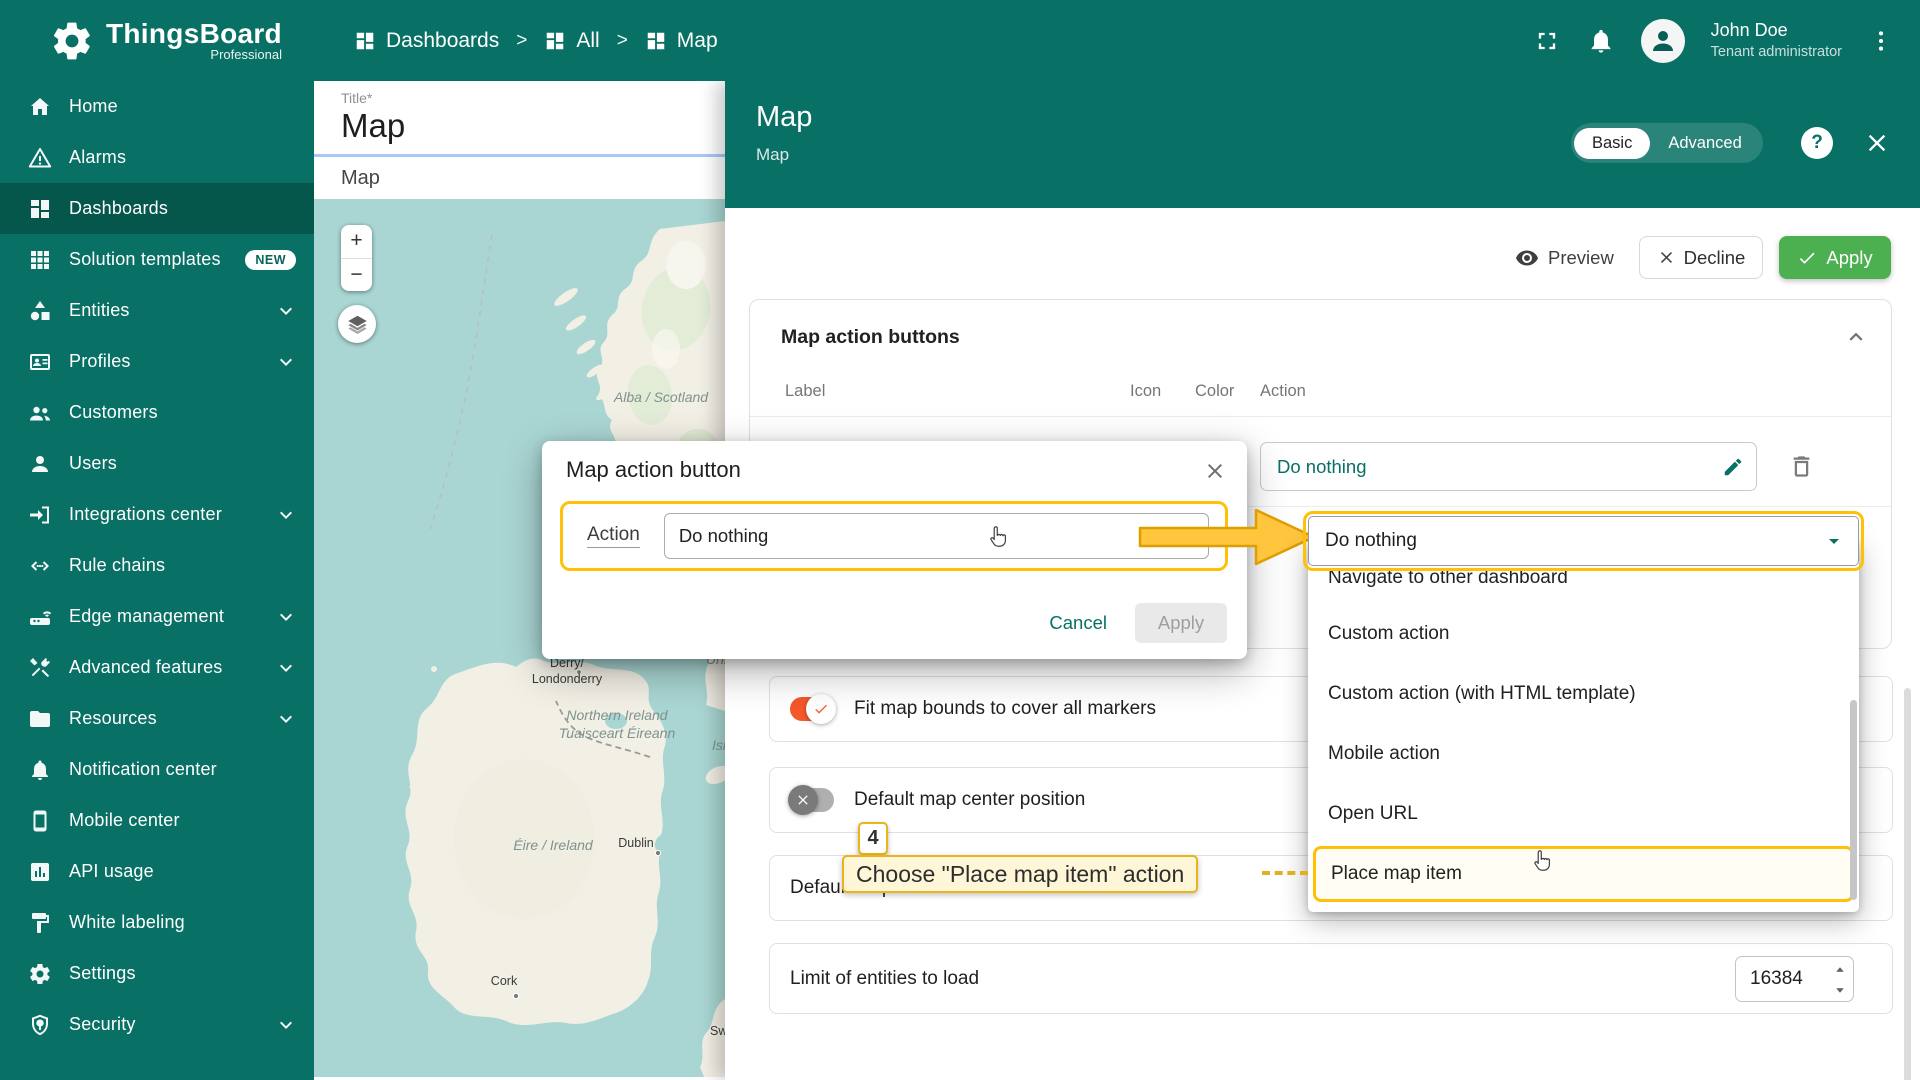 Image resolution: width=1920 pixels, height=1080 pixels. What do you see at coordinates (681, 41) in the screenshot?
I see `breadcrumb-item-map: Map` at bounding box center [681, 41].